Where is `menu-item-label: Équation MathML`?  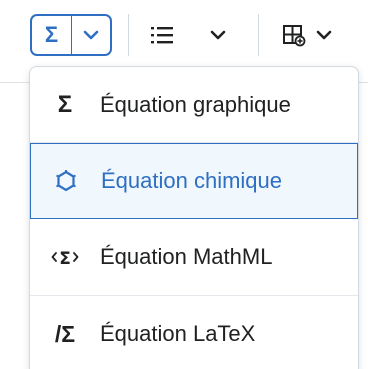 menu-item-label: Équation MathML is located at coordinates (186, 256).